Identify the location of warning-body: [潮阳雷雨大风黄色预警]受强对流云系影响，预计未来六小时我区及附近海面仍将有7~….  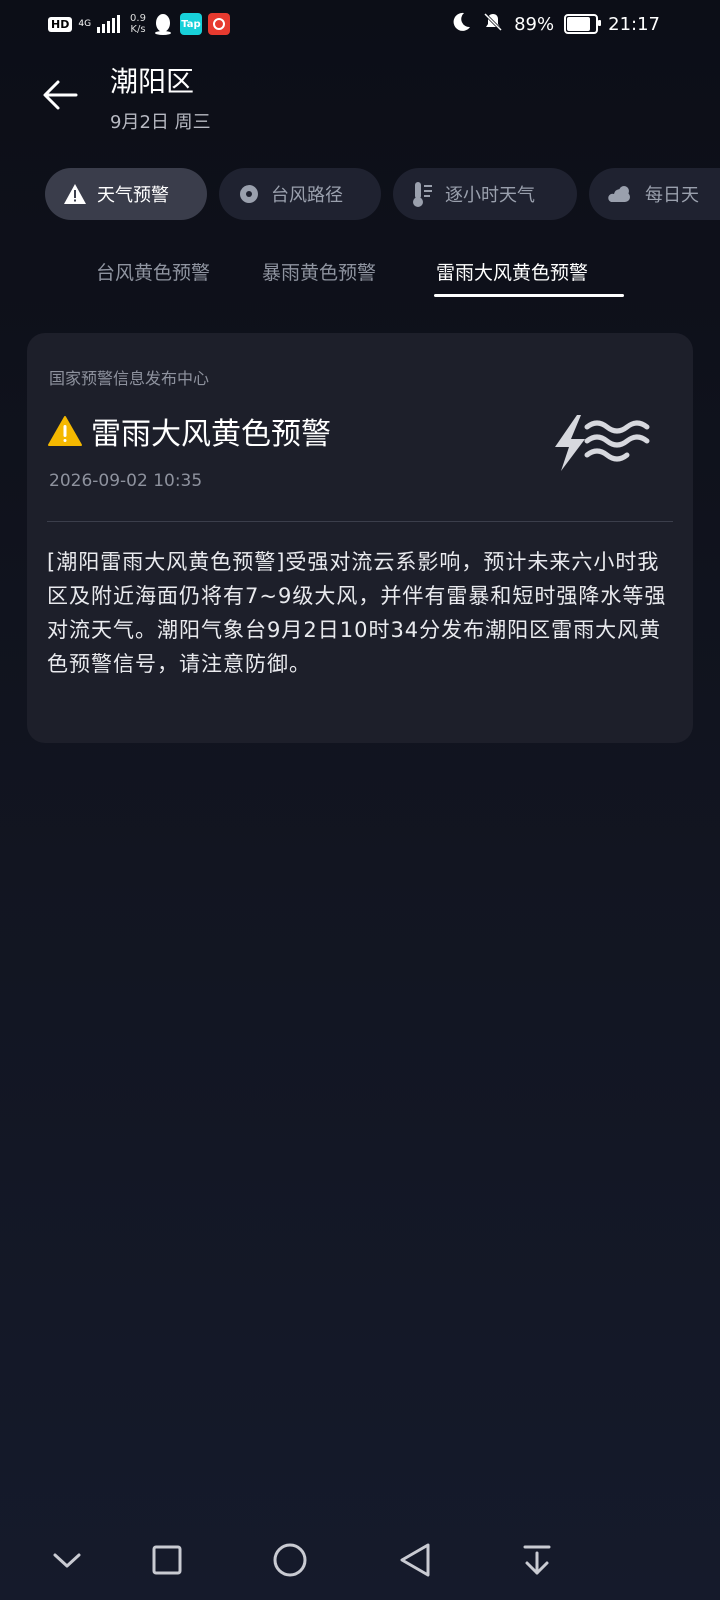
(357, 613).